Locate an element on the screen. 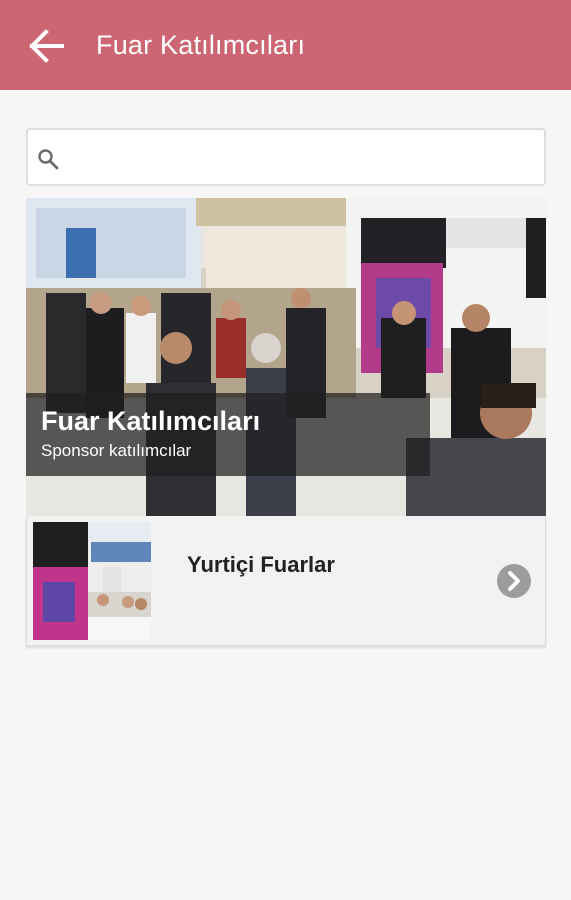 Image resolution: width=571 pixels, height=900 pixels. chevron-right-icon is located at coordinates (514, 581).